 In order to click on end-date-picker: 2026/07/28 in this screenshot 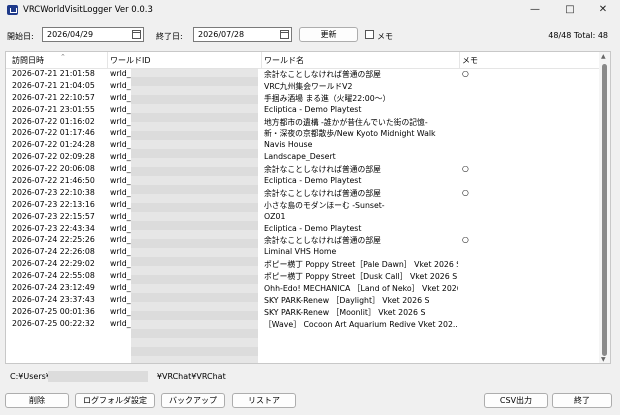, I will do `click(242, 34)`.